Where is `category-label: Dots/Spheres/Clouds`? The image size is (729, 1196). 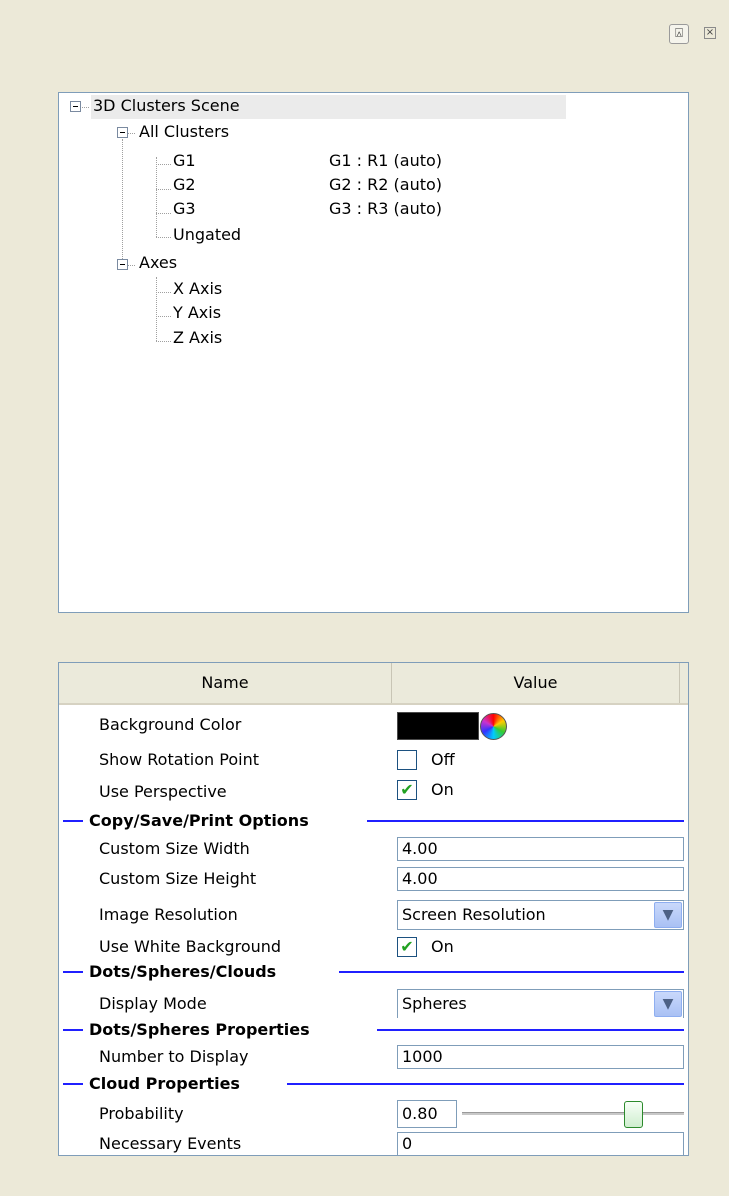
category-label: Dots/Spheres/Clouds is located at coordinates (186, 972).